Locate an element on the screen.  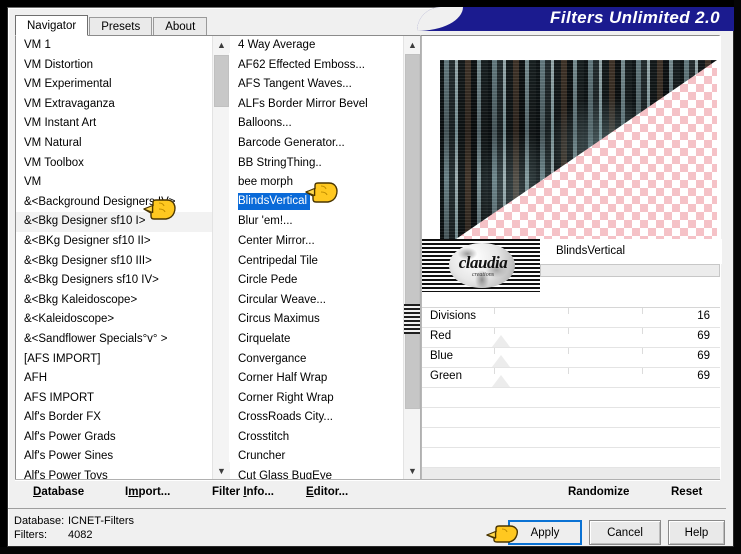
panel-divider is located at coordinates (571, 300).